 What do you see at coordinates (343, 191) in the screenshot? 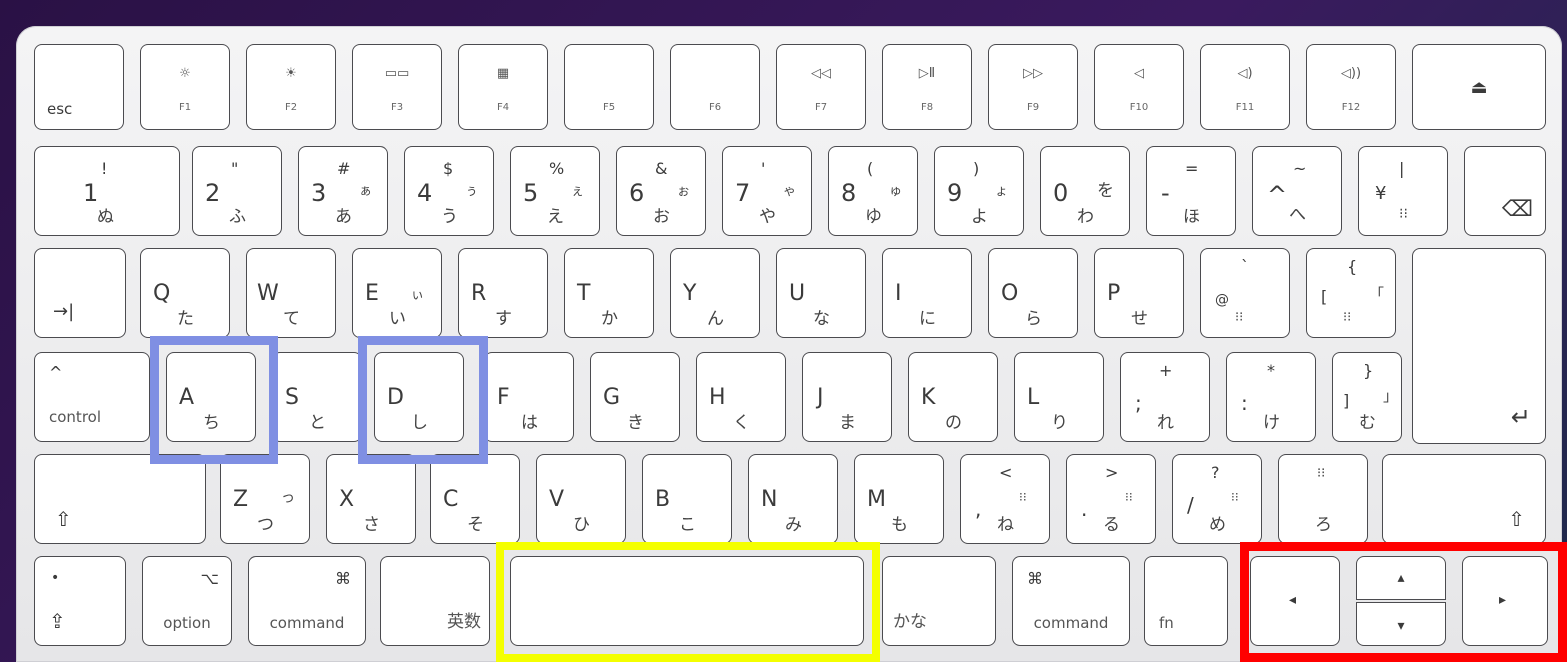
I see `key-3: # 3 ぁ あ` at bounding box center [343, 191].